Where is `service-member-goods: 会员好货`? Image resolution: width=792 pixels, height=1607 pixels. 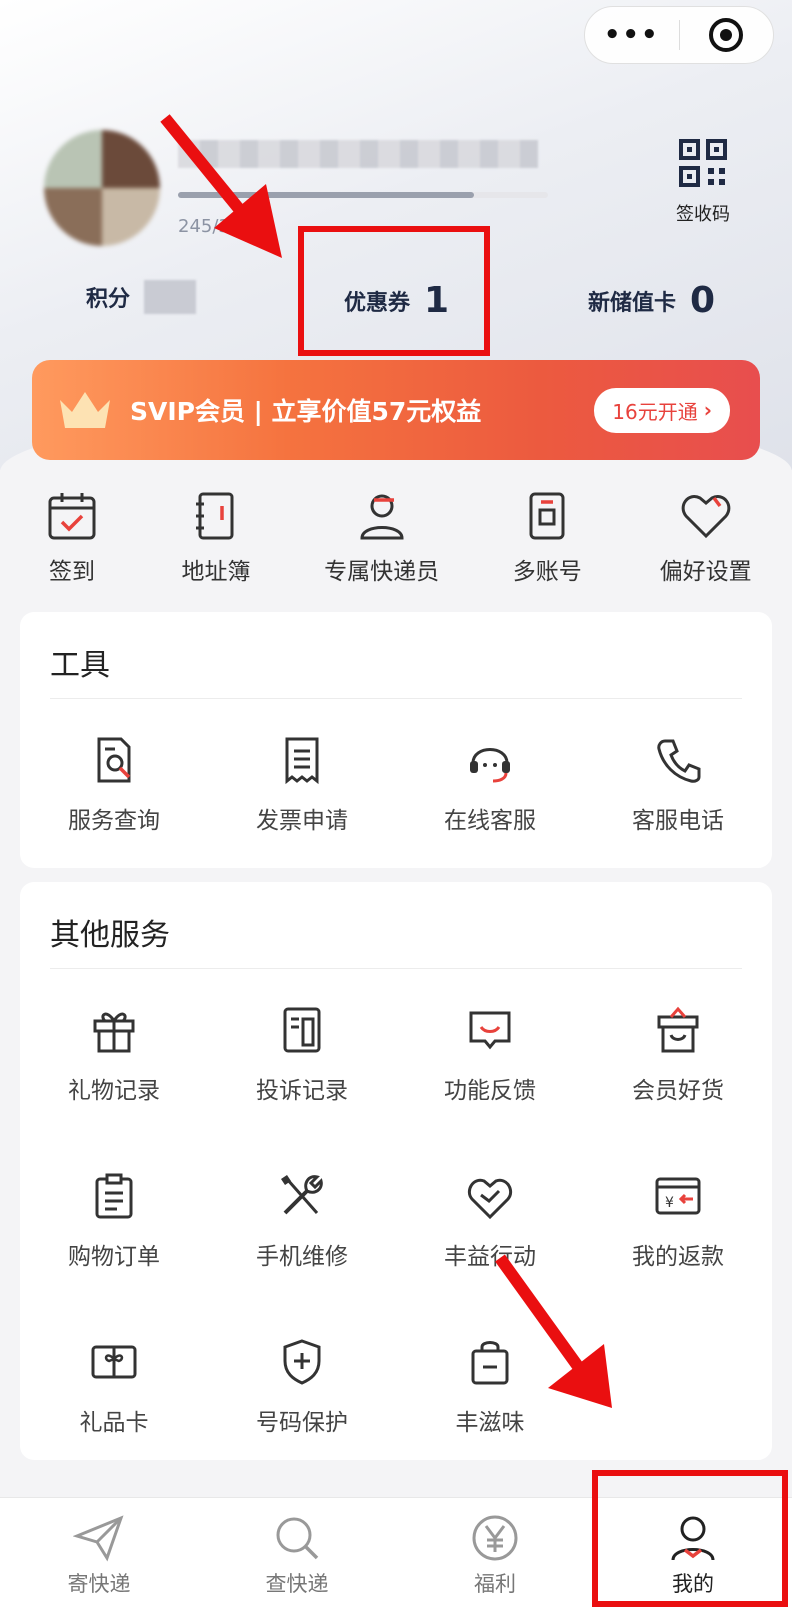 service-member-goods: 会员好货 is located at coordinates (678, 1052).